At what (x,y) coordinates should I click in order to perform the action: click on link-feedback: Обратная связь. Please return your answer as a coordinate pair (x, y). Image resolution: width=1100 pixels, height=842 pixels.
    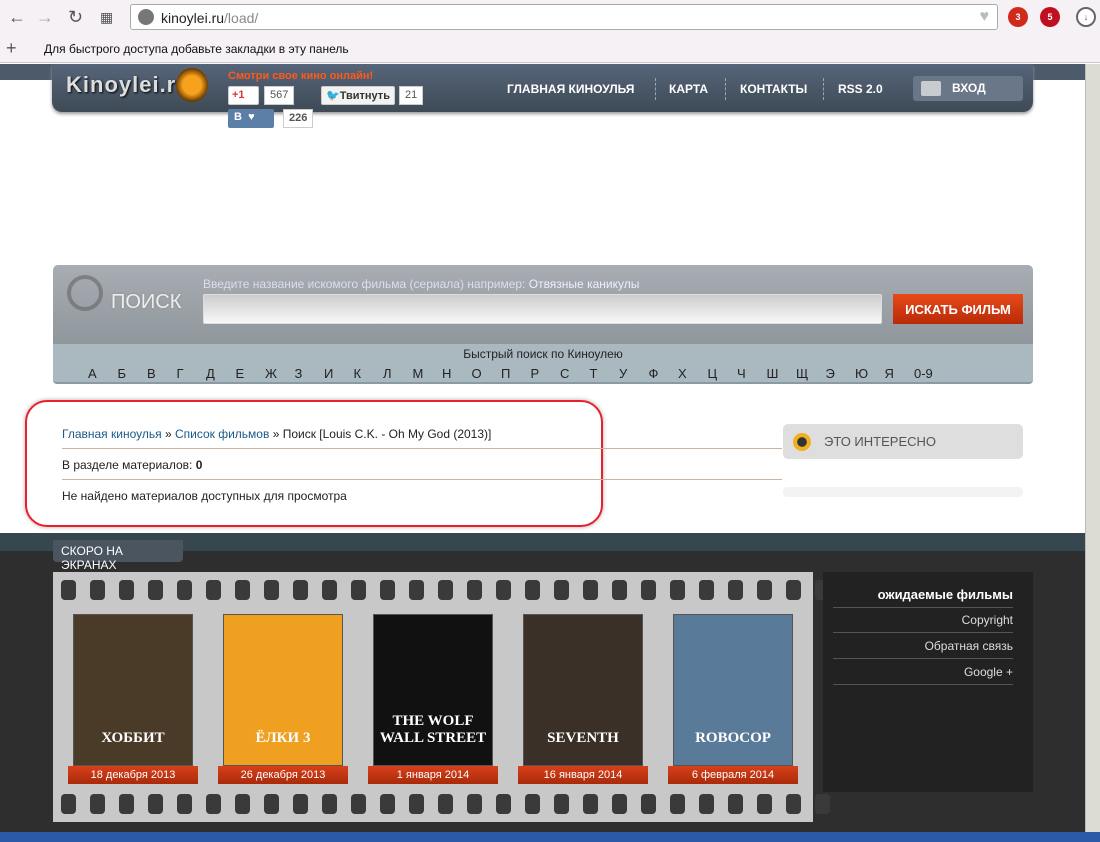
    Looking at the image, I should click on (923, 646).